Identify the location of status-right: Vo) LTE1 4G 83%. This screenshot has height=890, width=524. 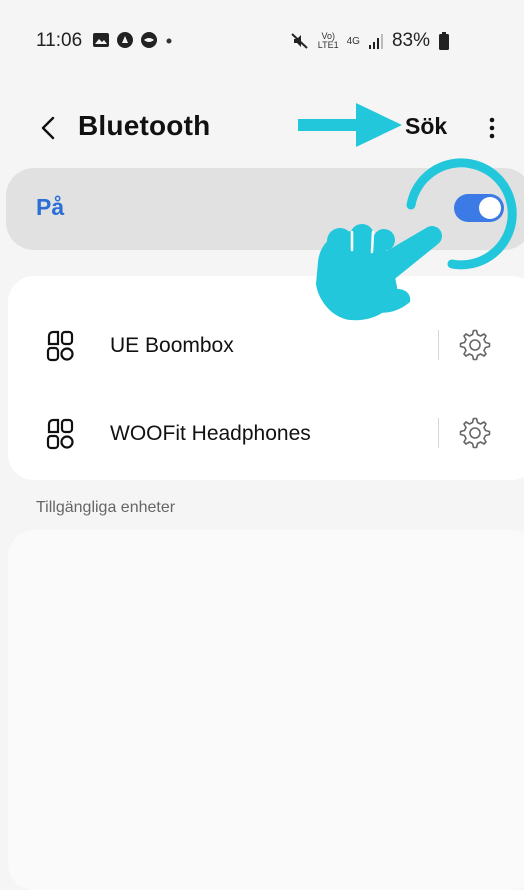
(370, 41).